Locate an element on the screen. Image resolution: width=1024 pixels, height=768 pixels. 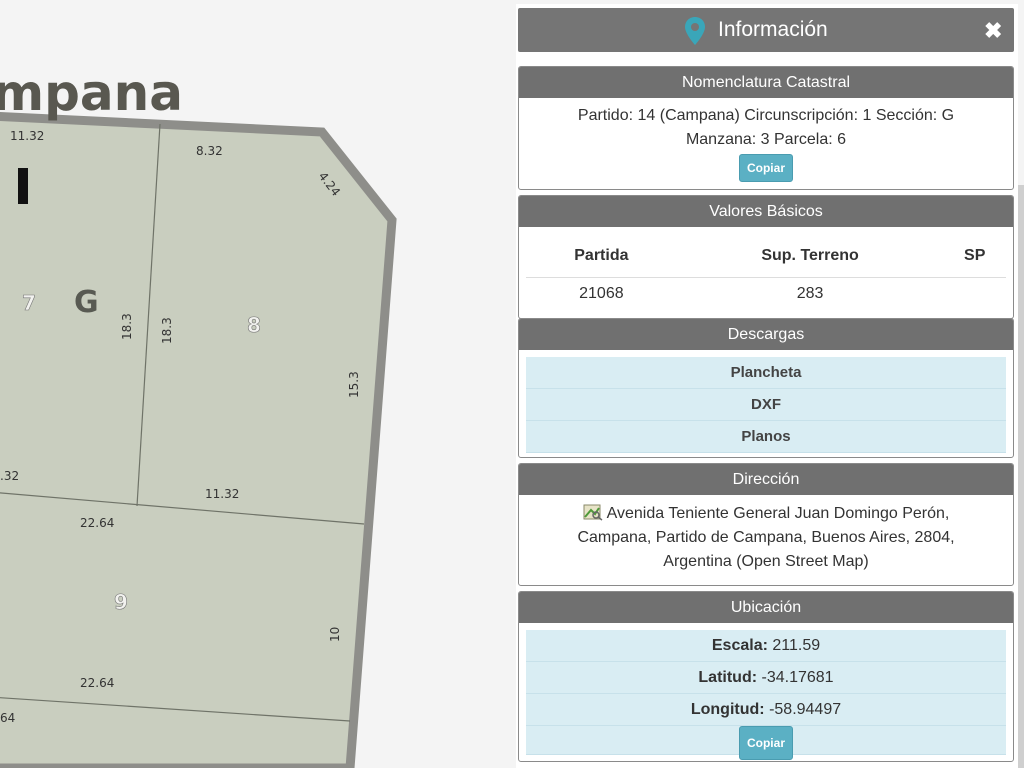
panel-scrollbar is located at coordinates (1021, 476).